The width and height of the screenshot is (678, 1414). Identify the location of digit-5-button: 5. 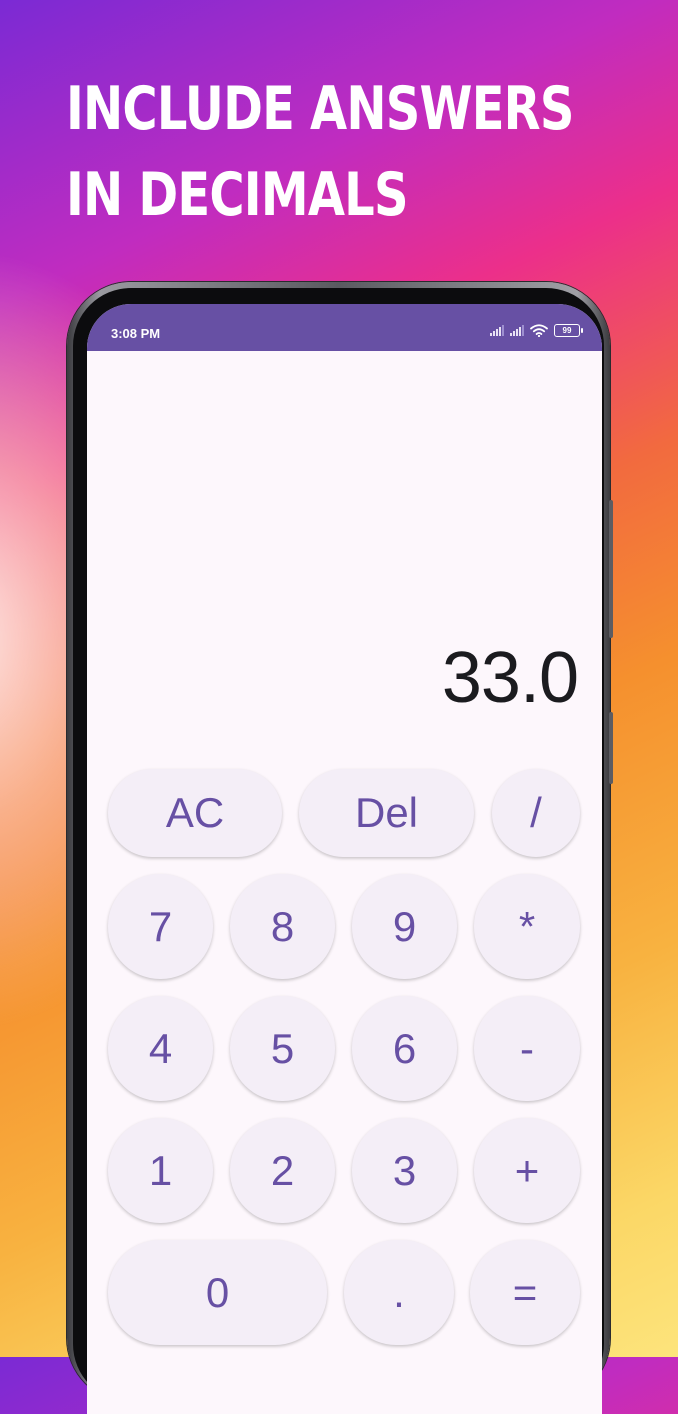
(282, 1048).